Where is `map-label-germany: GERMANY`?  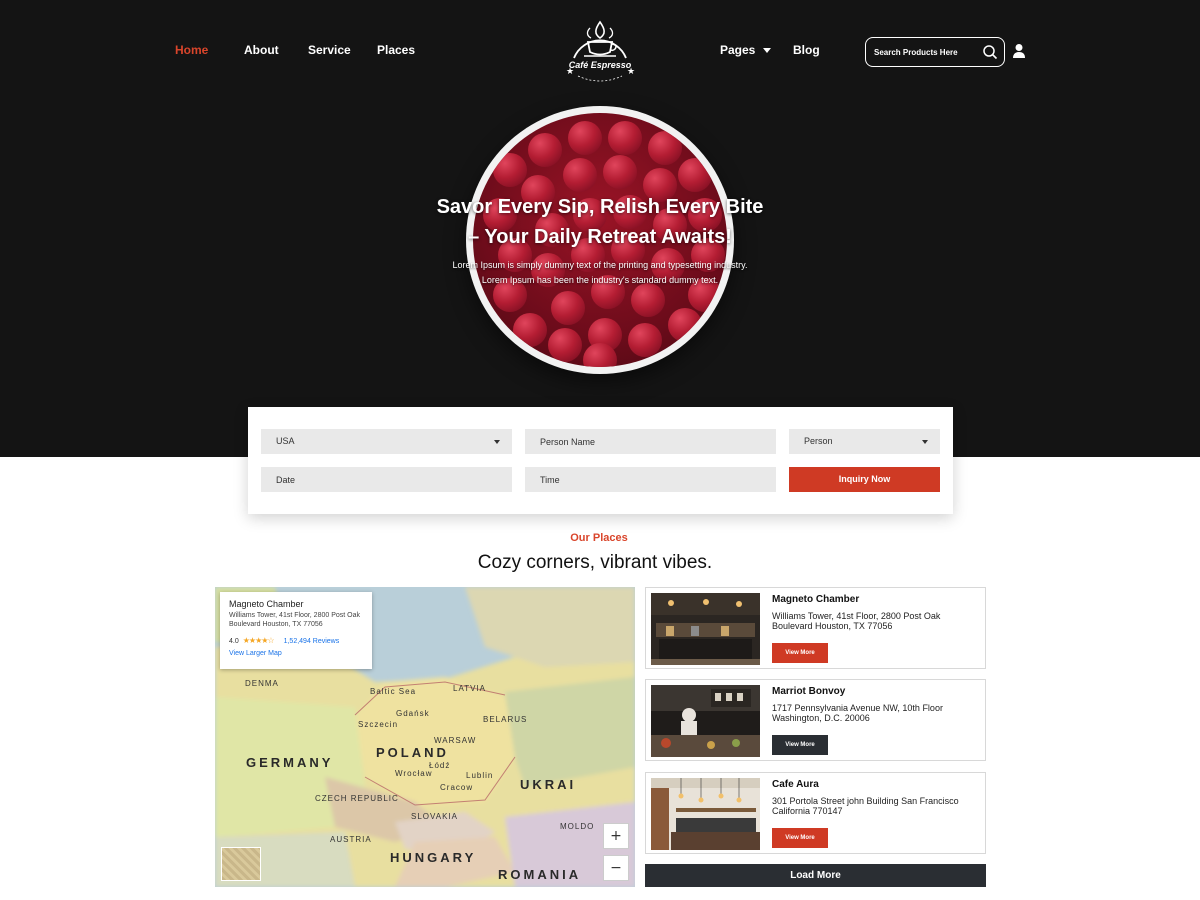 map-label-germany: GERMANY is located at coordinates (290, 762).